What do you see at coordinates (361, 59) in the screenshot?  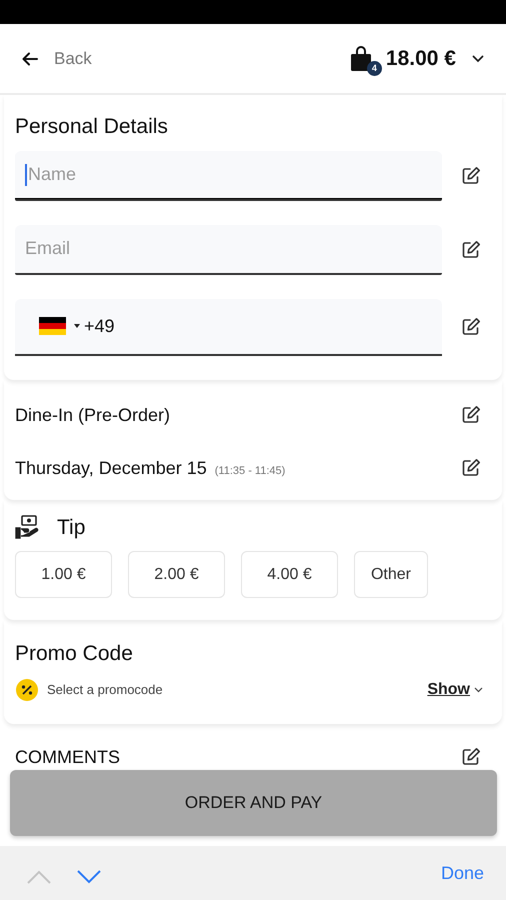 I see `shopping-bag-icon` at bounding box center [361, 59].